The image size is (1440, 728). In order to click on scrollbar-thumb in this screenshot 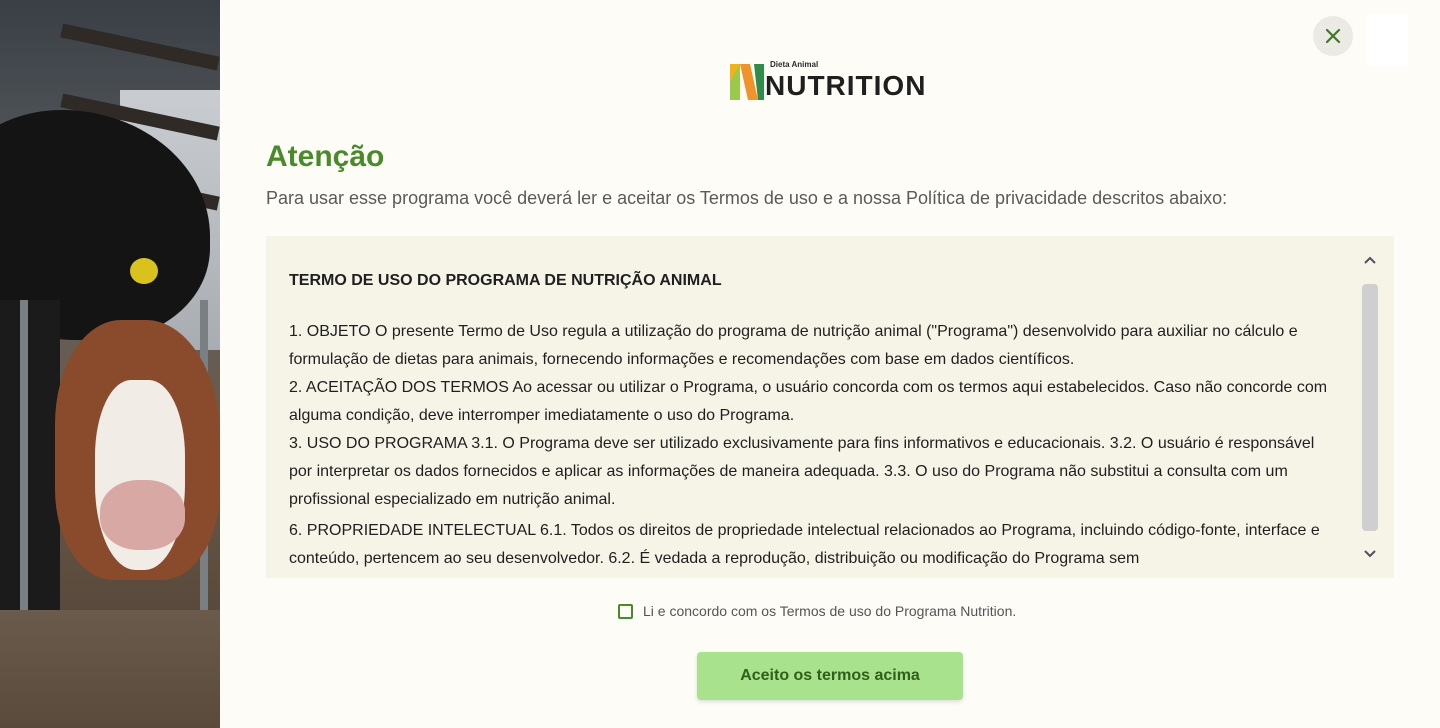, I will do `click(1370, 407)`.